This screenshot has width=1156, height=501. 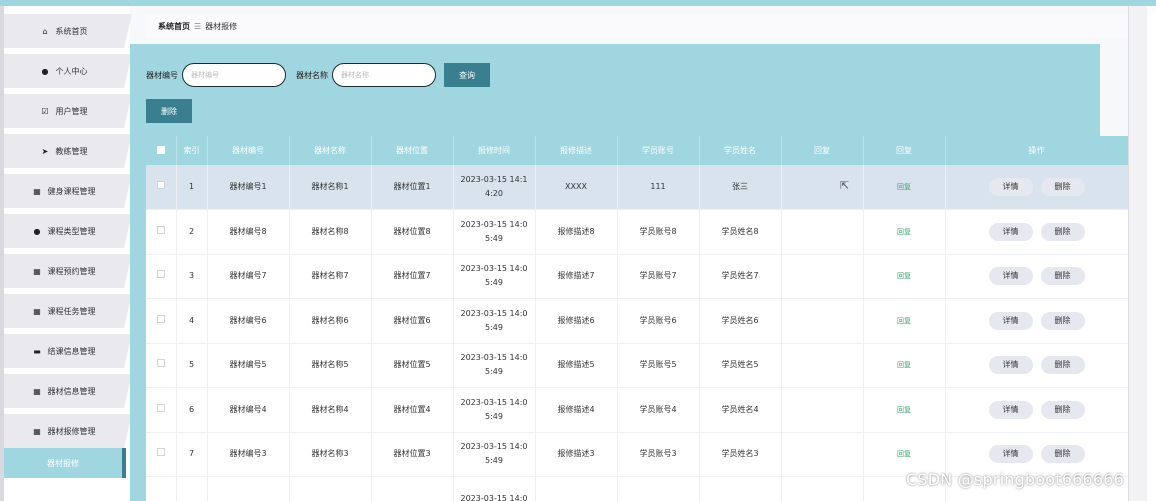 What do you see at coordinates (65, 463) in the screenshot?
I see `sidebar-subitem-equipment-repair: 器材报修` at bounding box center [65, 463].